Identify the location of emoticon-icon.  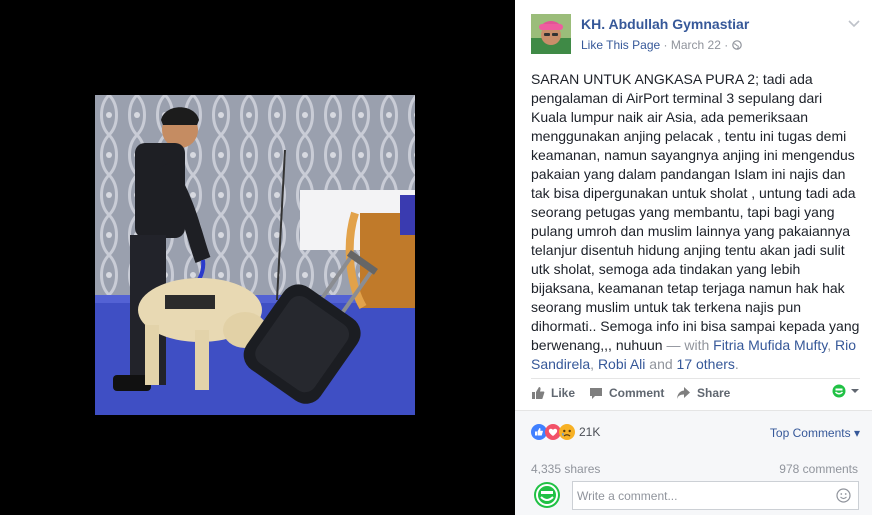
(839, 391).